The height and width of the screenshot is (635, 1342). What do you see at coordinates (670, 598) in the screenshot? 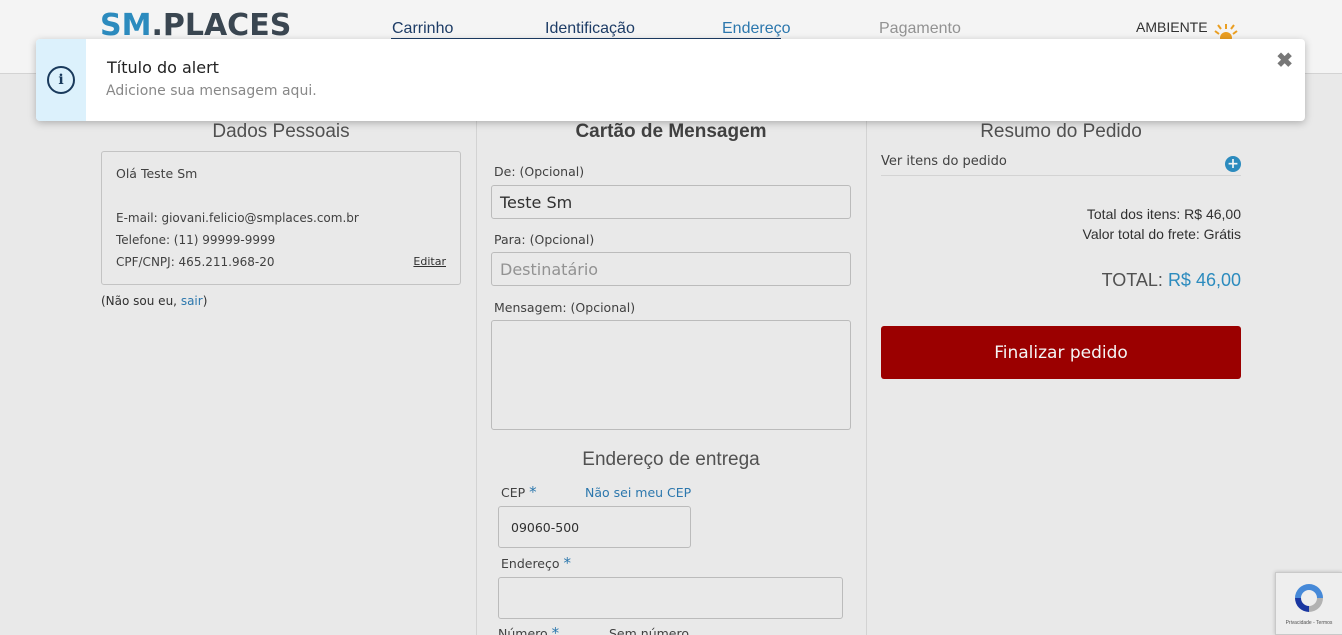
I see `address-input` at bounding box center [670, 598].